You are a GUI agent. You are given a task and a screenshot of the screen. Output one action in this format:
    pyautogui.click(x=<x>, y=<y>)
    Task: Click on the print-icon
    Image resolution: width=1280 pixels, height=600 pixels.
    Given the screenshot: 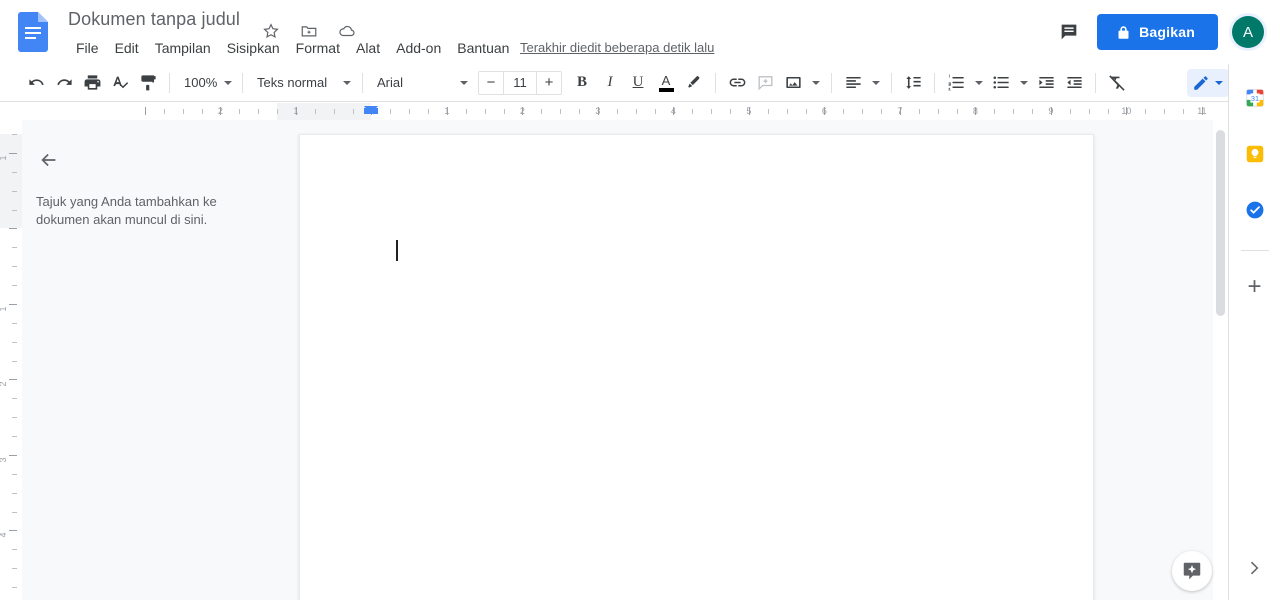 What is the action you would take?
    pyautogui.click(x=92, y=83)
    